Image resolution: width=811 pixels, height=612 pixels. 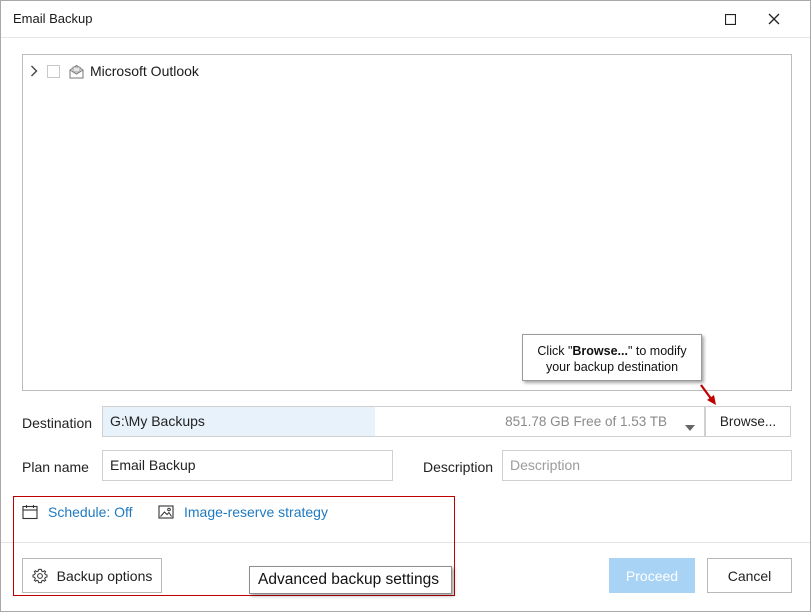 I want to click on outlook-icon, so click(x=76, y=71).